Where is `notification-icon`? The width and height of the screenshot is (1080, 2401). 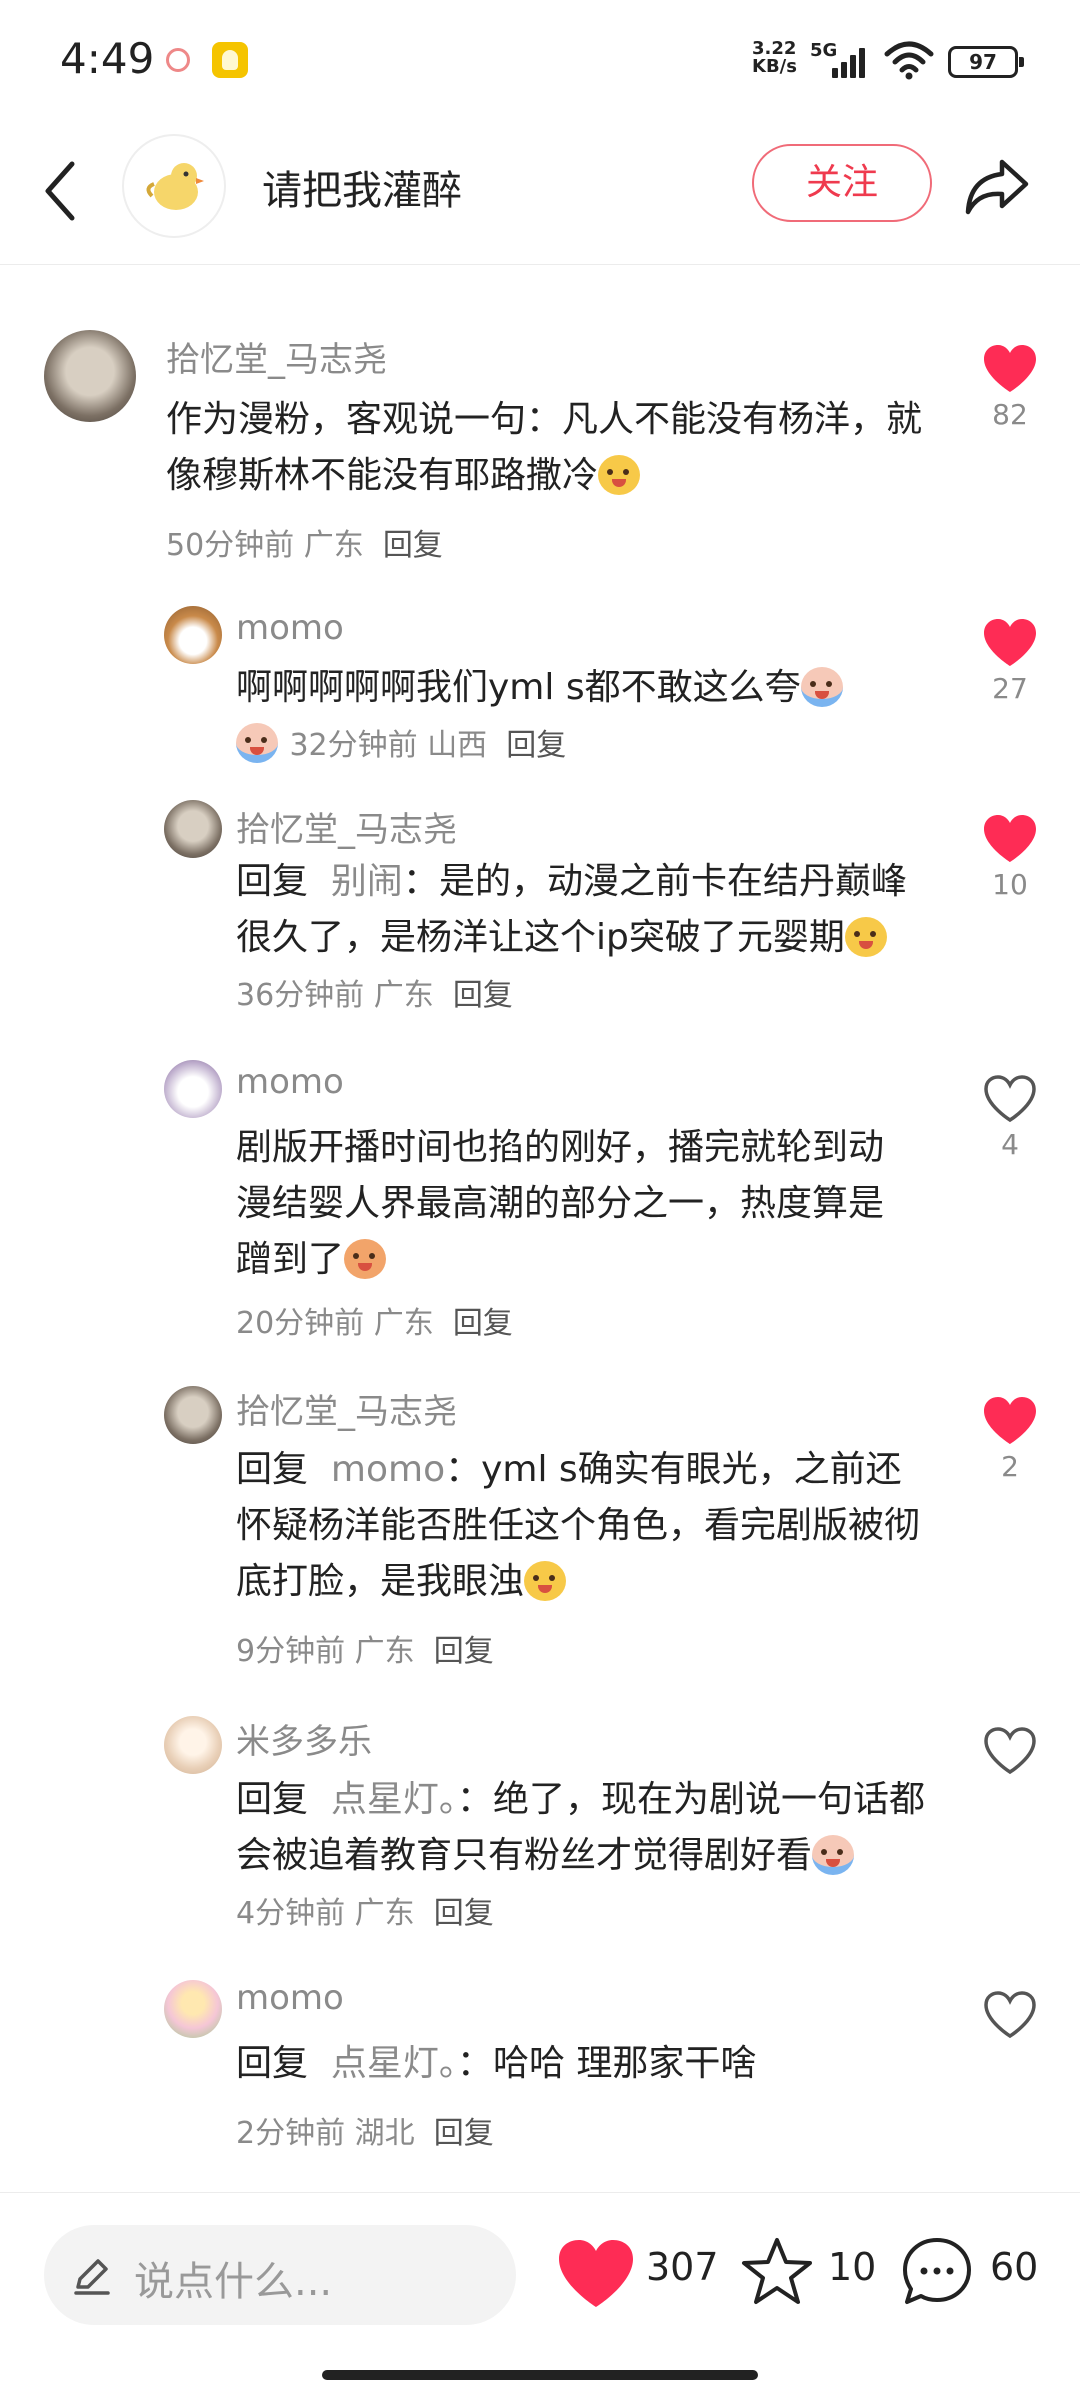 notification-icon is located at coordinates (178, 60).